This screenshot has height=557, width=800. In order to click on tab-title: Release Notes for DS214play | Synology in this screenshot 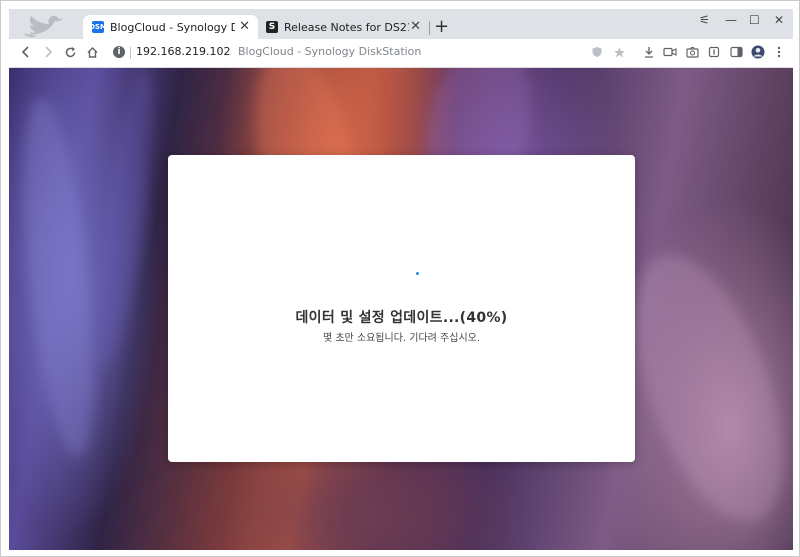, I will do `click(346, 27)`.